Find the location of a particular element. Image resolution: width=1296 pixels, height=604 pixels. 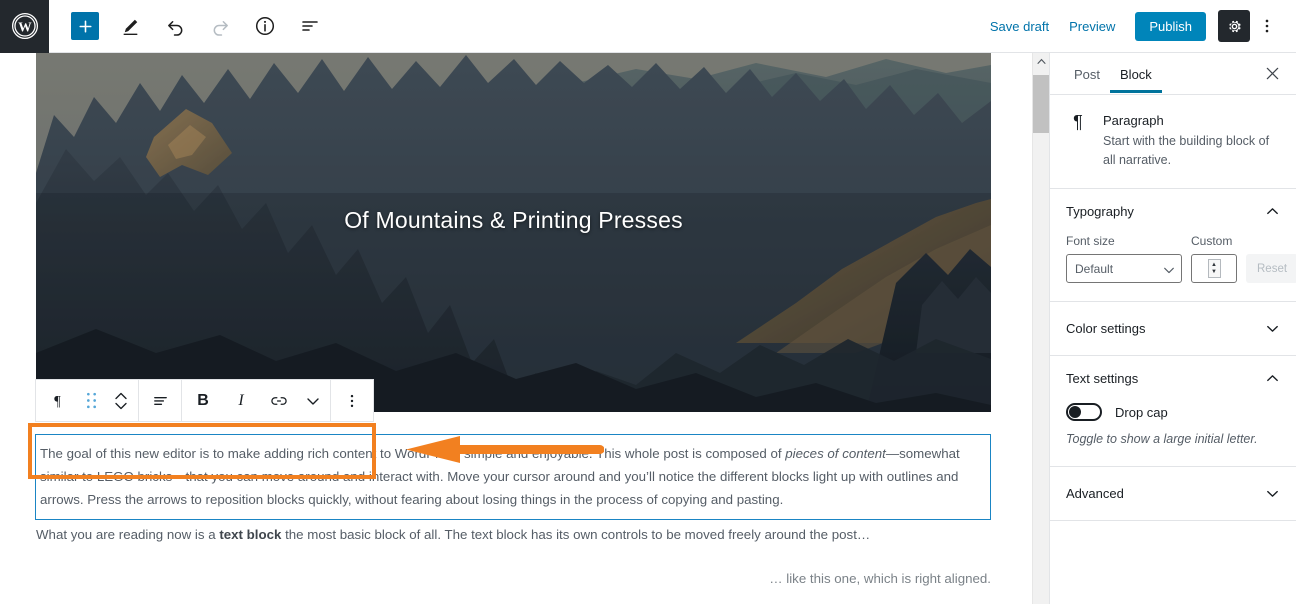

gear-icon is located at coordinates (1234, 26).